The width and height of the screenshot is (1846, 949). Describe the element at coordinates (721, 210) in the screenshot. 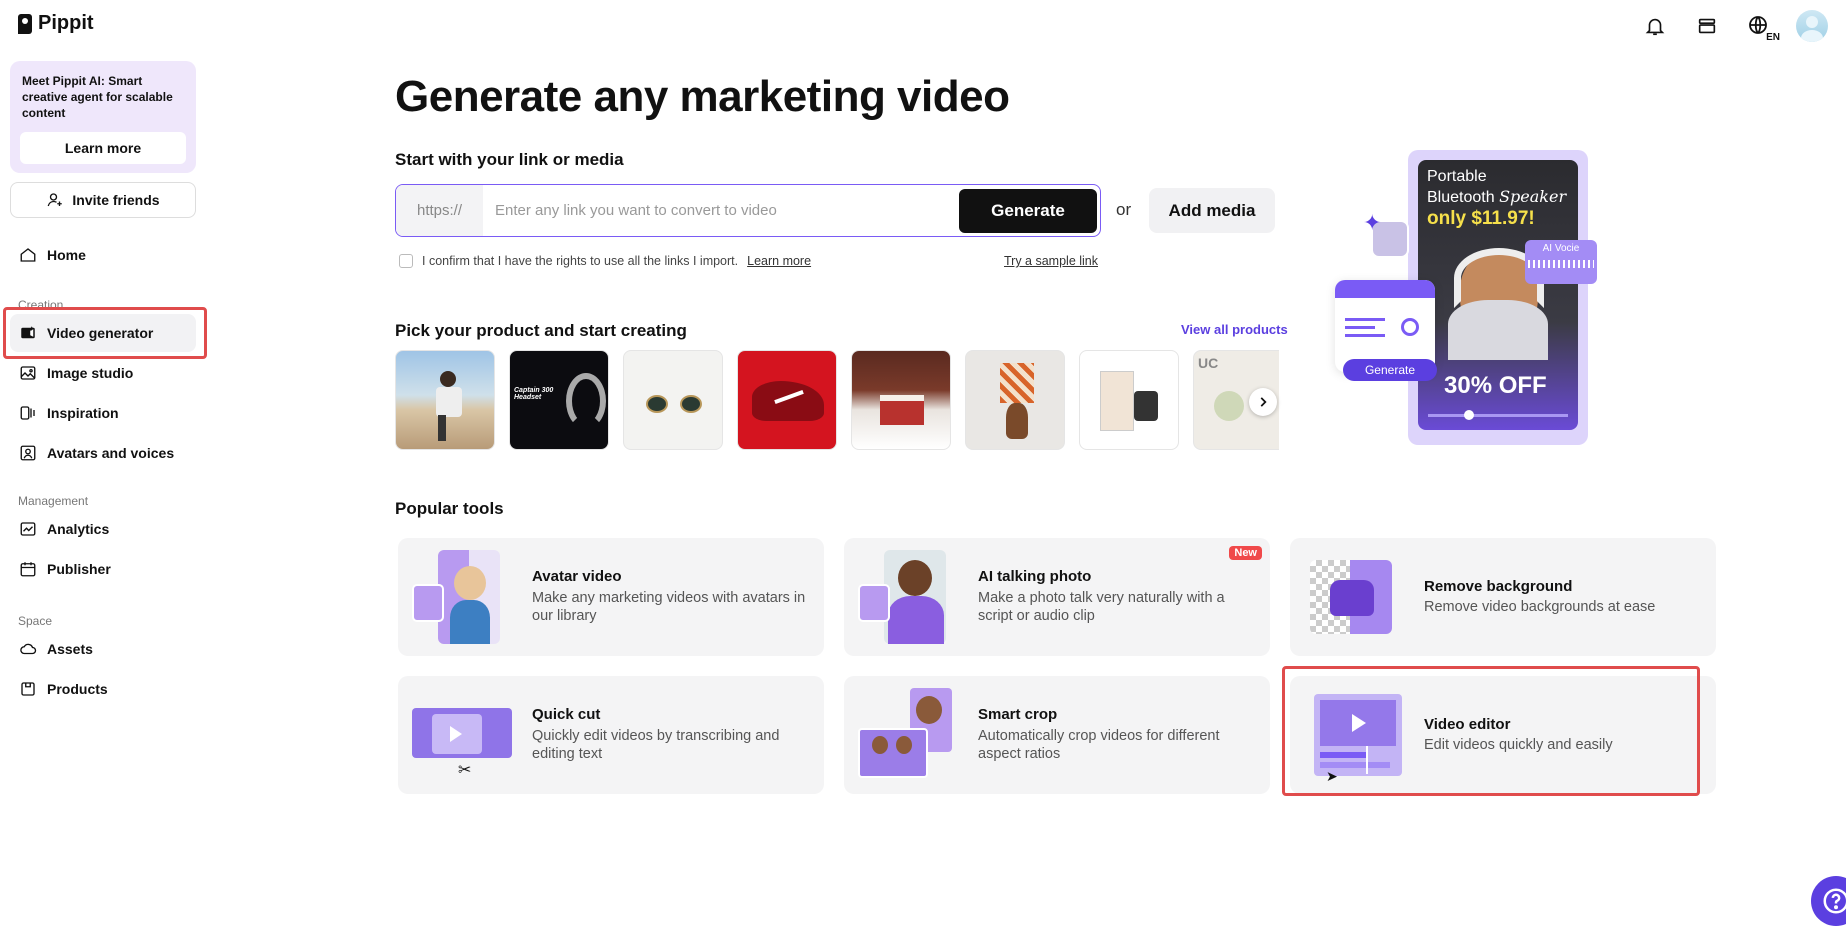

I see `link-input` at that location.